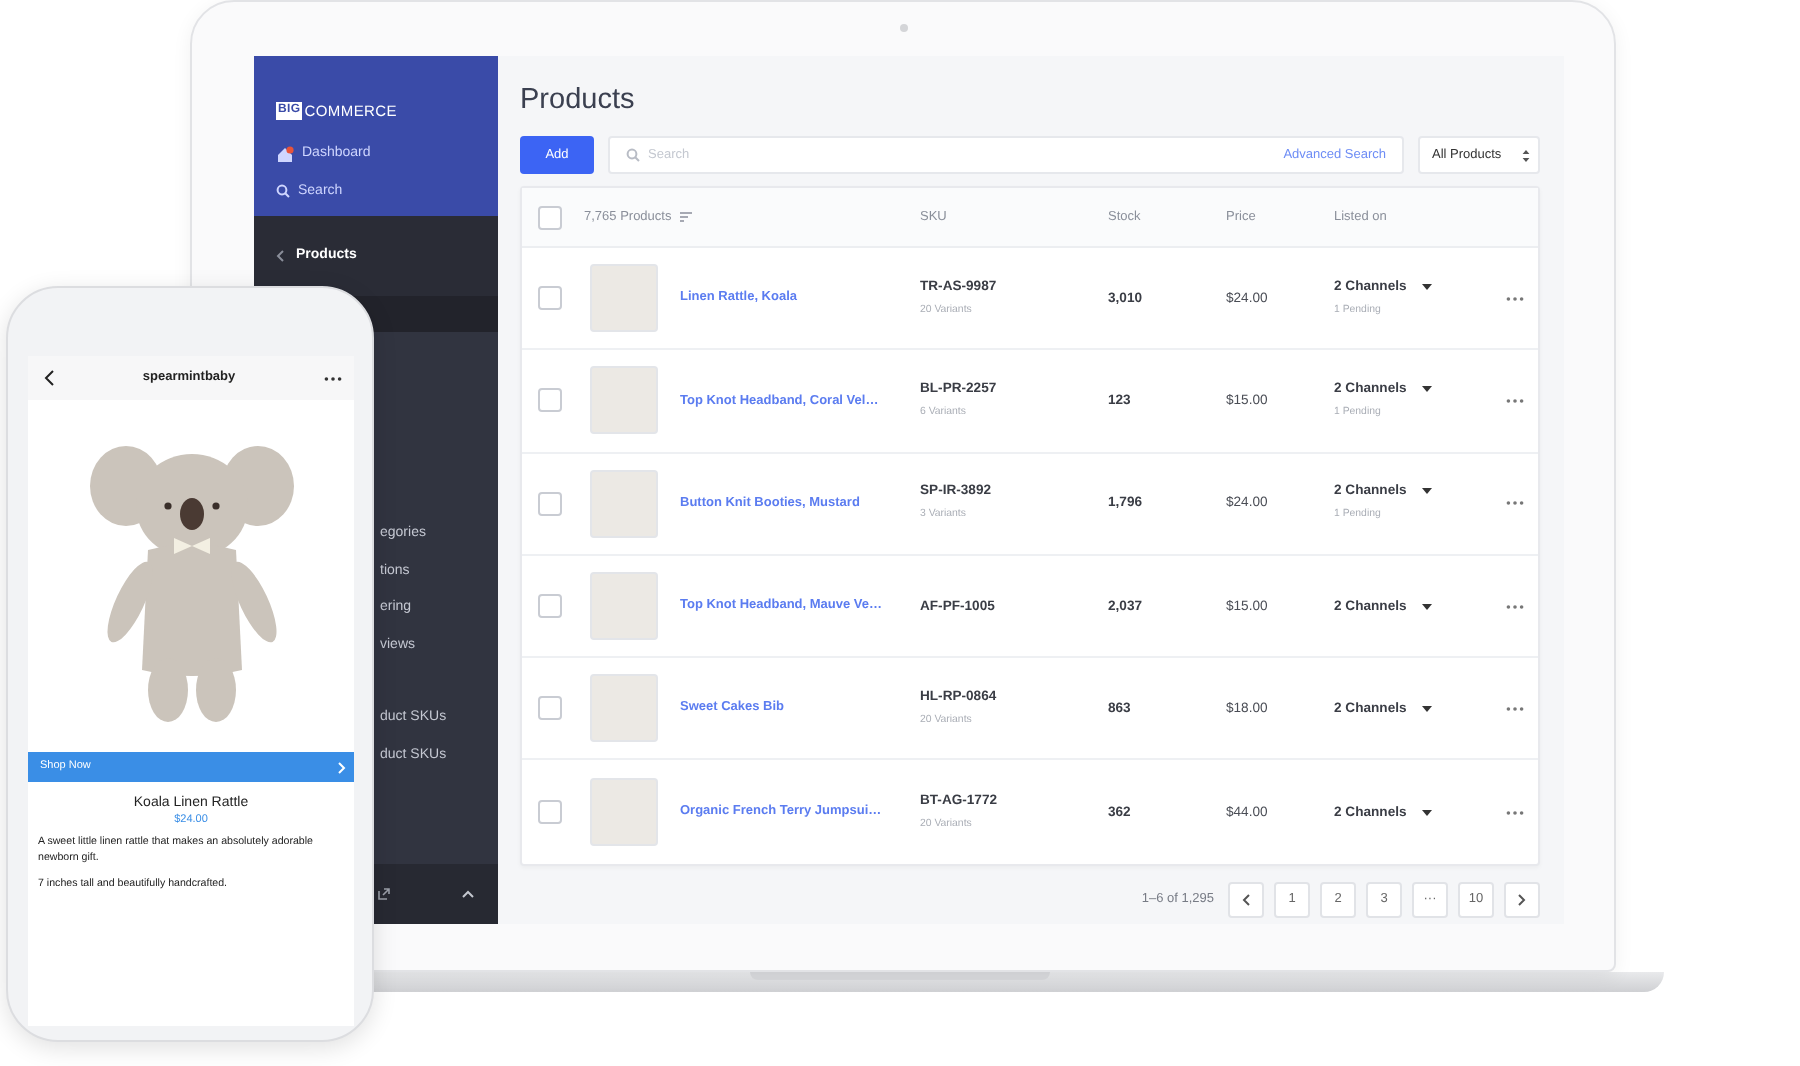 Image resolution: width=1800 pixels, height=1066 pixels. What do you see at coordinates (1526, 155) in the screenshot?
I see `sort-arrows-icon` at bounding box center [1526, 155].